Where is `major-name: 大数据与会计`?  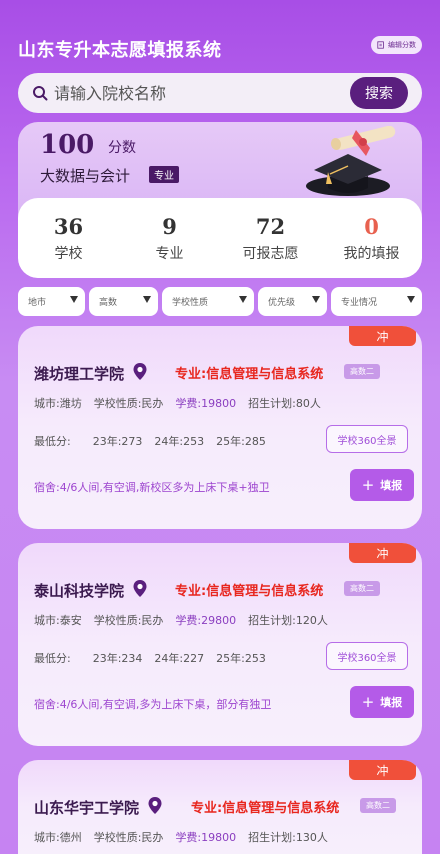
major-name: 大数据与会计 is located at coordinates (85, 176).